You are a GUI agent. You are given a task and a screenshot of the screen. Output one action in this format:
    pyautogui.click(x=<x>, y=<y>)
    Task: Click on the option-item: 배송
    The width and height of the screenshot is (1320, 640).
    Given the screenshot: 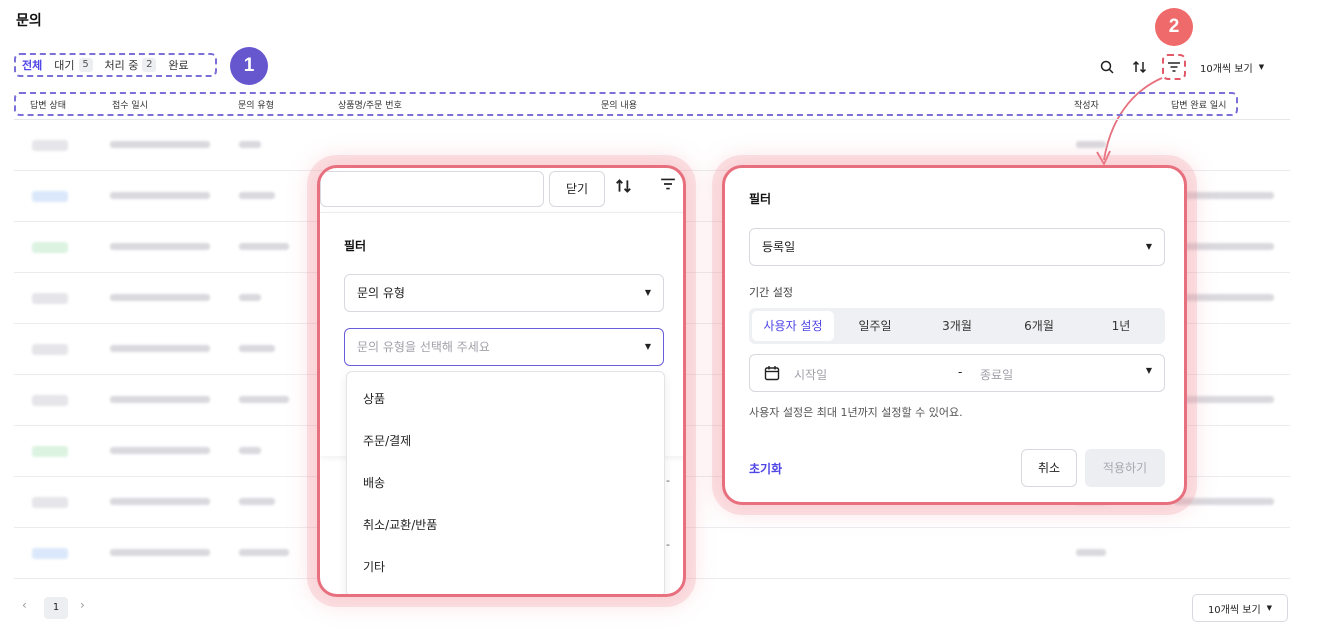 What is the action you would take?
    pyautogui.click(x=374, y=482)
    